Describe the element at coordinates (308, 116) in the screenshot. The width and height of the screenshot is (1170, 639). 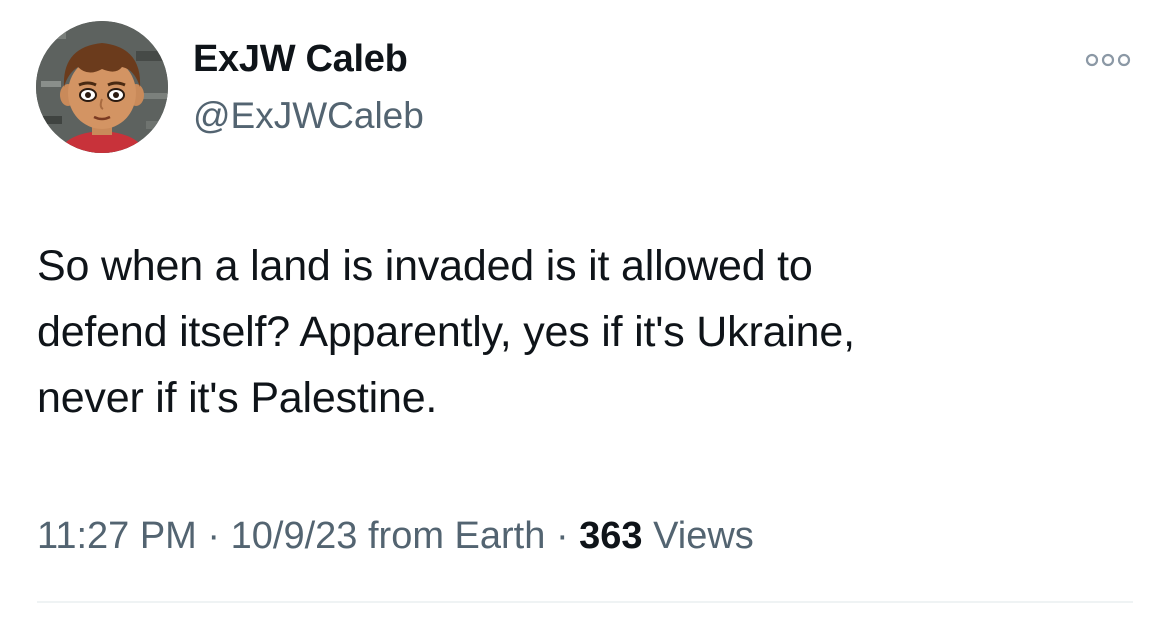
I see `author-handle: @ExJWCaleb` at that location.